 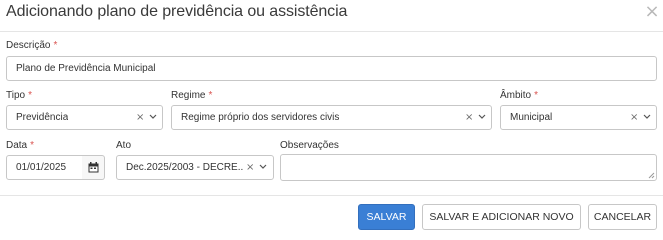 I want to click on cancel-button: CANCELAR, so click(x=622, y=217).